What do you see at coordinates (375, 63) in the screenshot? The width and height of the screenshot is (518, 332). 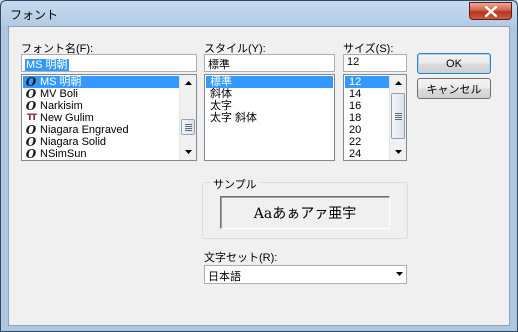 I see `size-input: 12` at bounding box center [375, 63].